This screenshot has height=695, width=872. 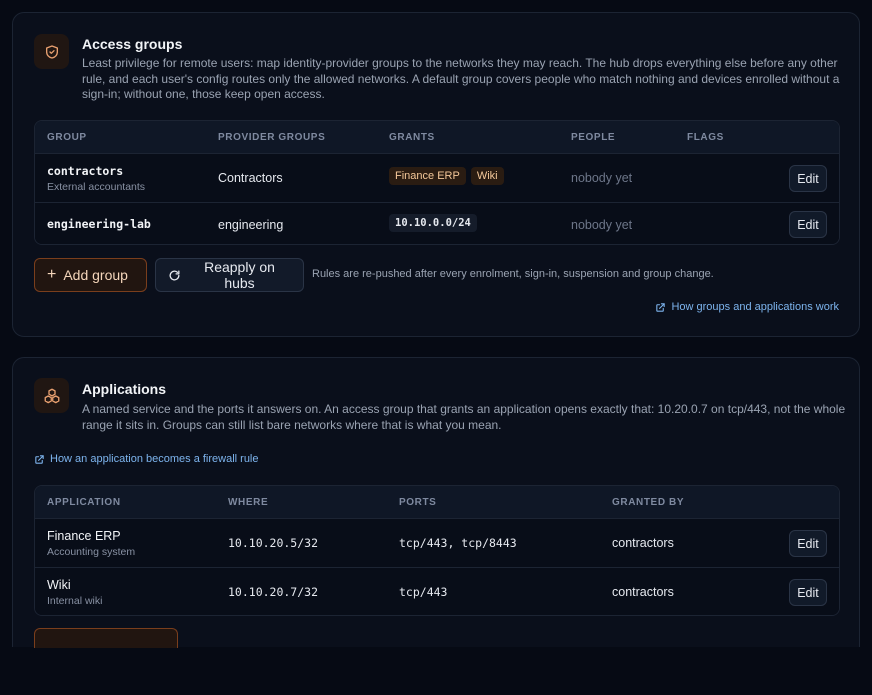 What do you see at coordinates (84, 536) in the screenshot?
I see `application-name: Finance ERP` at bounding box center [84, 536].